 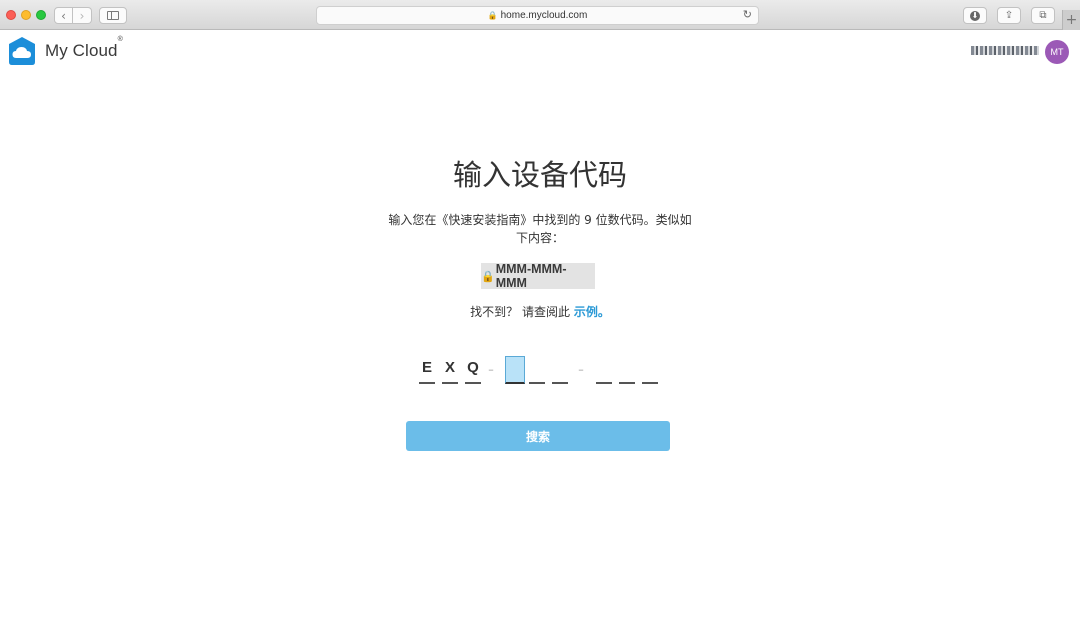 What do you see at coordinates (747, 14) in the screenshot?
I see `reload-icon: ↻` at bounding box center [747, 14].